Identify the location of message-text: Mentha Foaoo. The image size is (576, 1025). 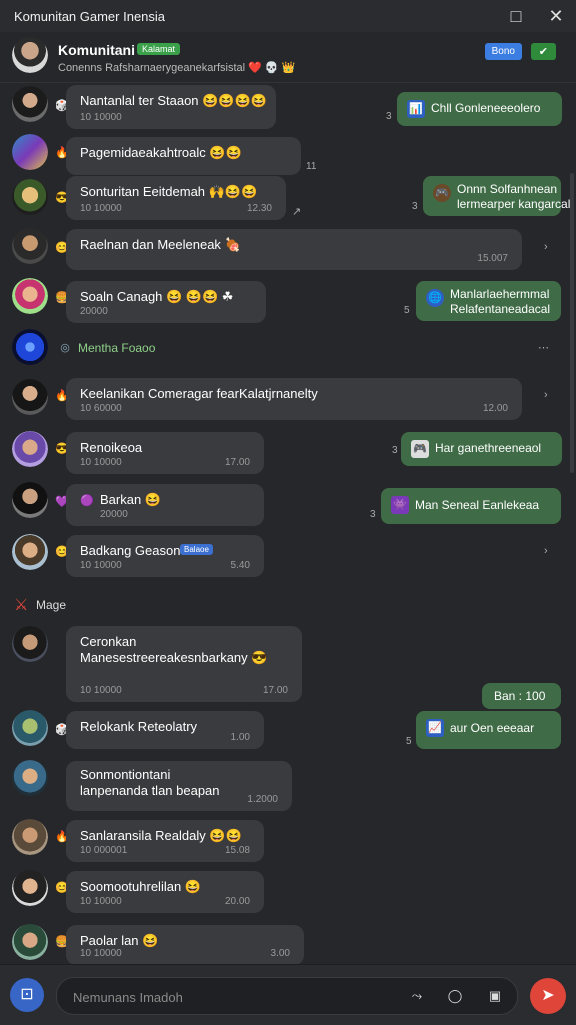
(117, 348).